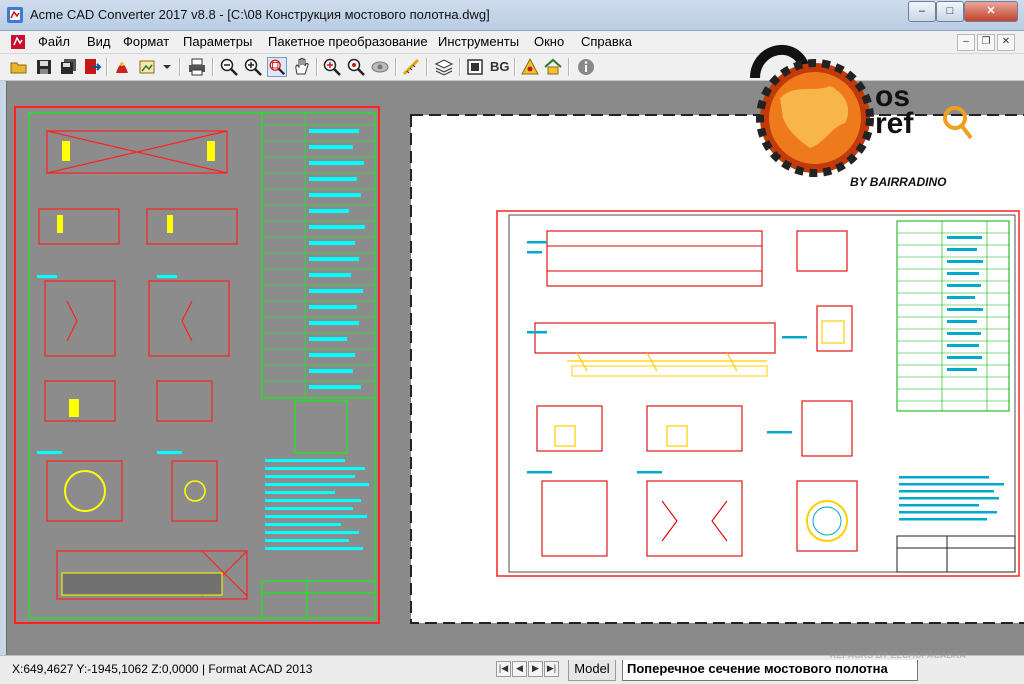 The image size is (1024, 684). Describe the element at coordinates (922, 11) in the screenshot. I see `minimize-button: –` at that location.